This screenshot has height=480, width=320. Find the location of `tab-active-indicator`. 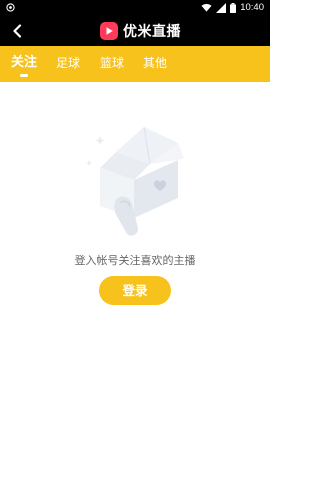

tab-active-indicator is located at coordinates (24, 75).